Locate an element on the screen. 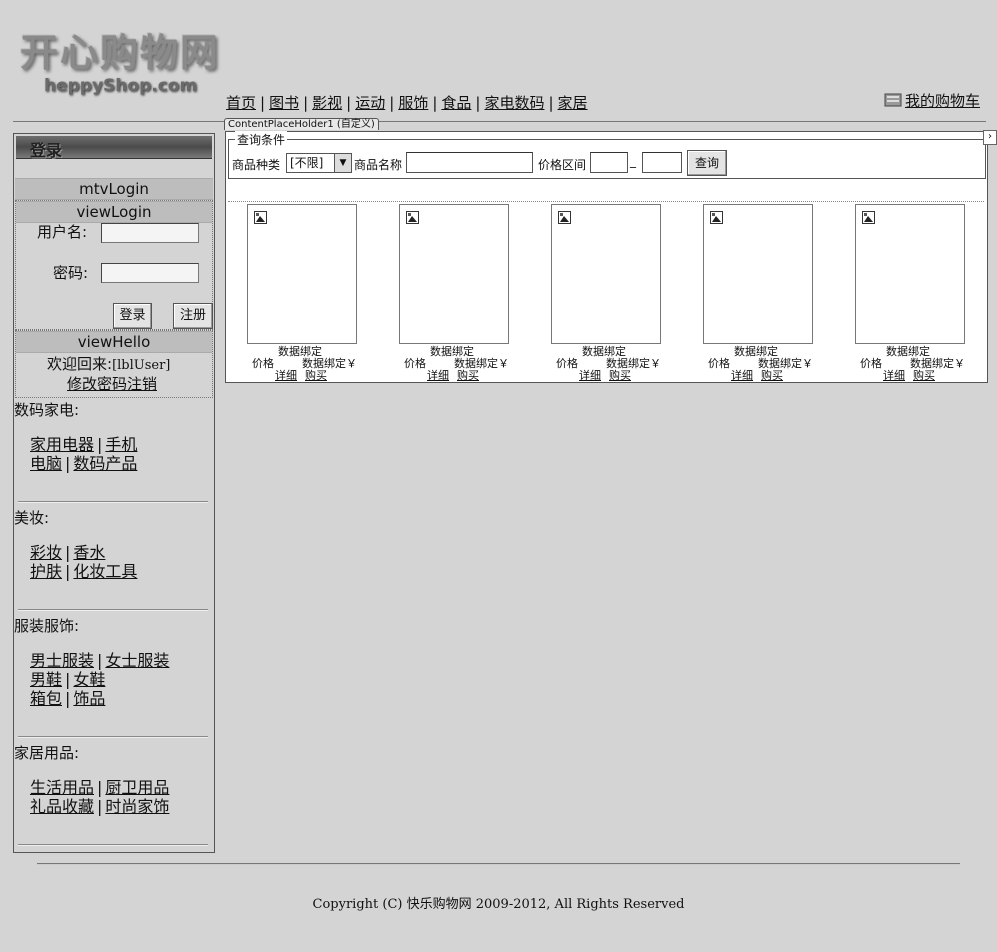  nav-movies: 影视 is located at coordinates (327, 103).